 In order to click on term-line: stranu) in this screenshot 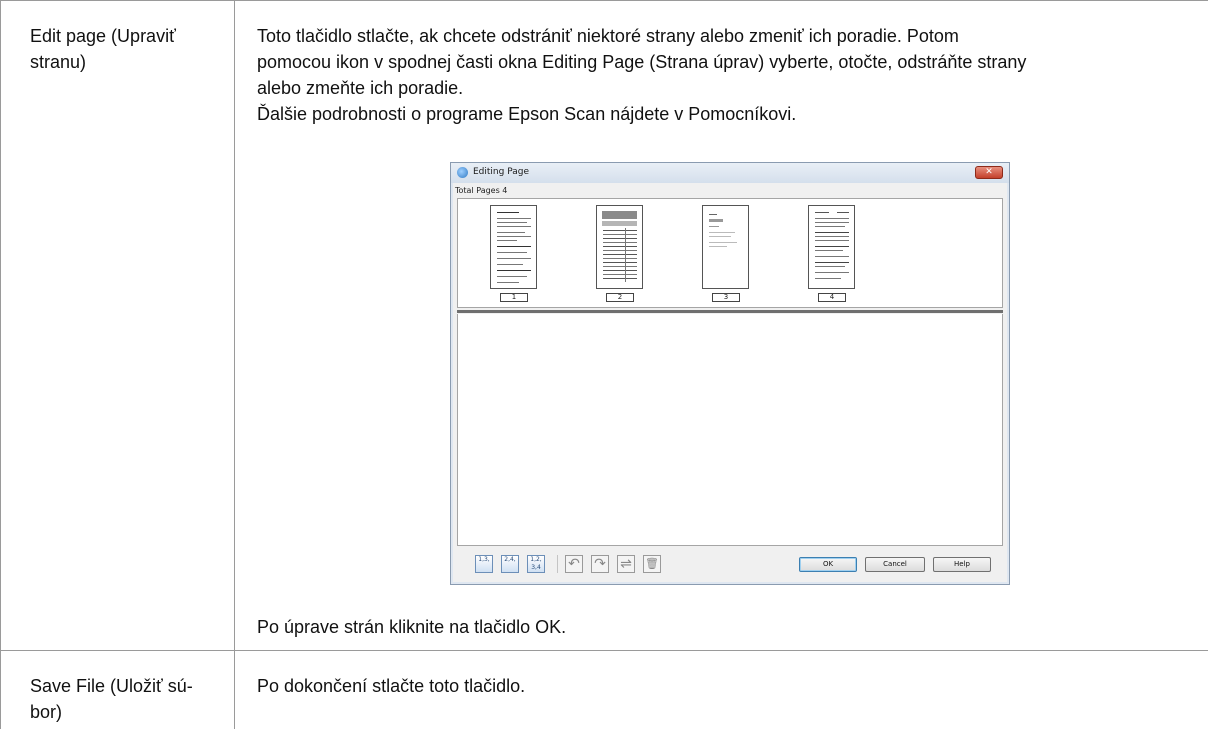, I will do `click(58, 62)`.